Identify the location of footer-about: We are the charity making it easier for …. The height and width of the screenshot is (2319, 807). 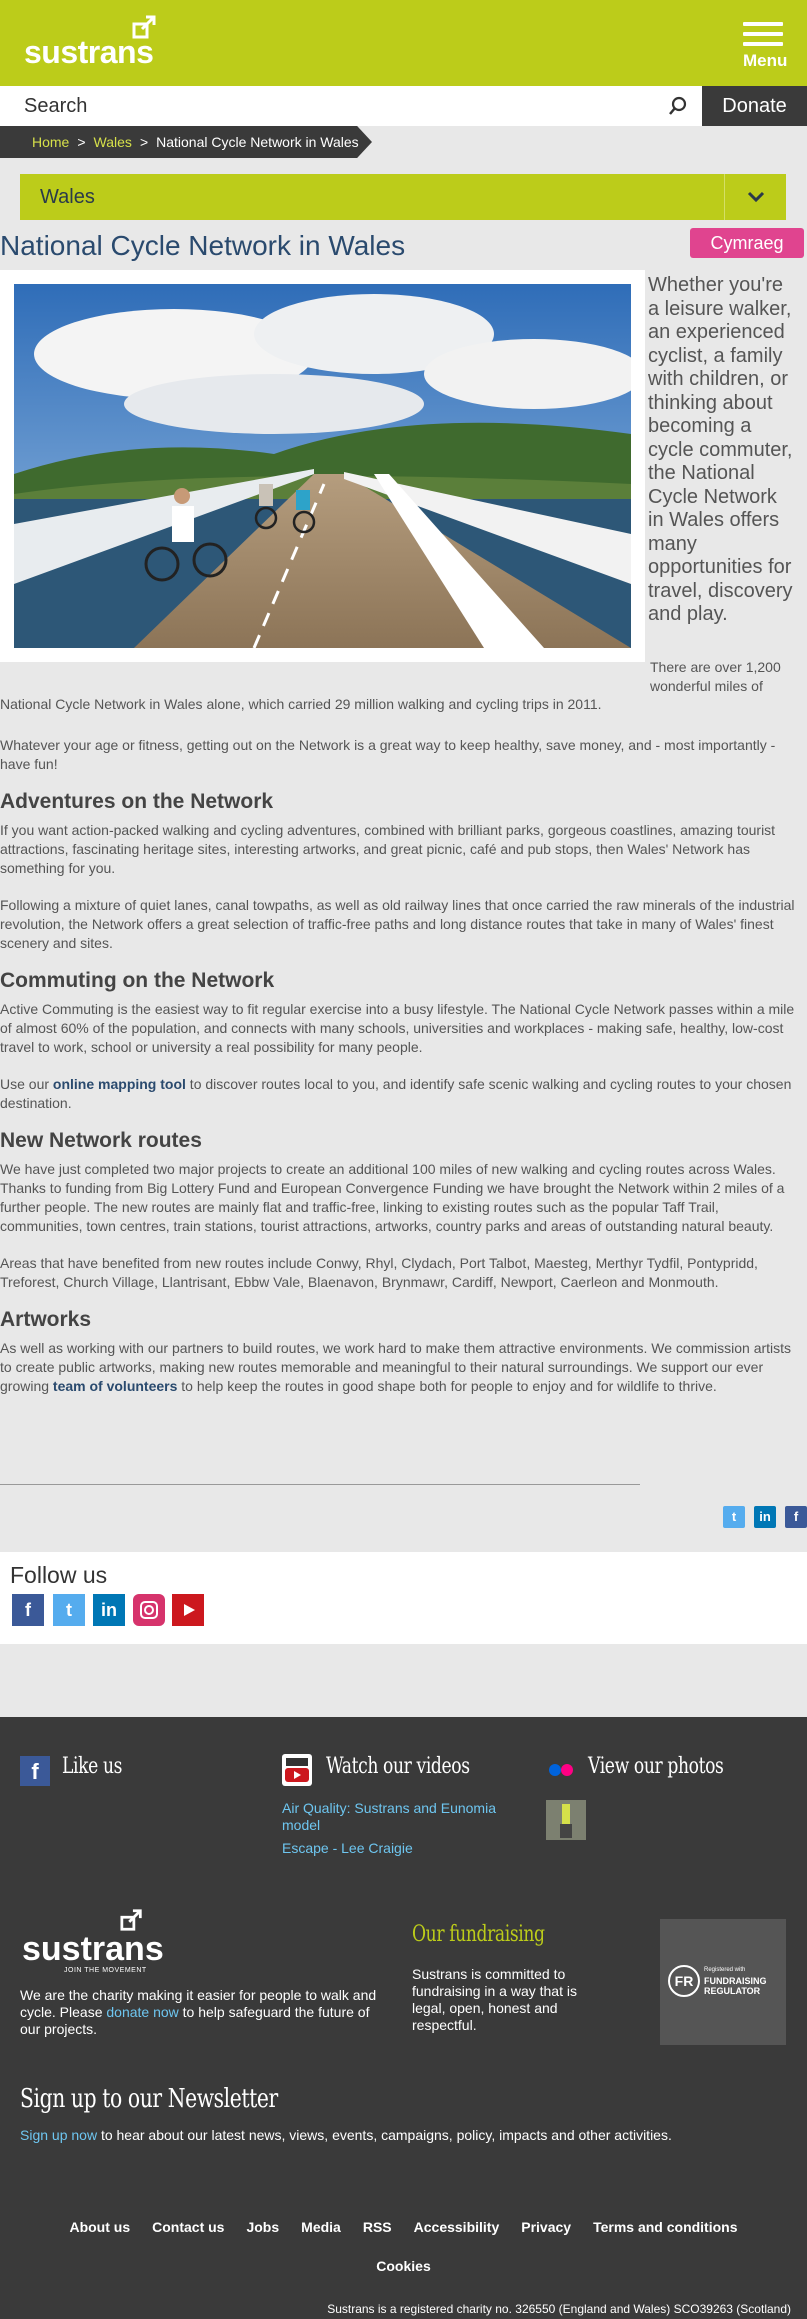
(198, 2012).